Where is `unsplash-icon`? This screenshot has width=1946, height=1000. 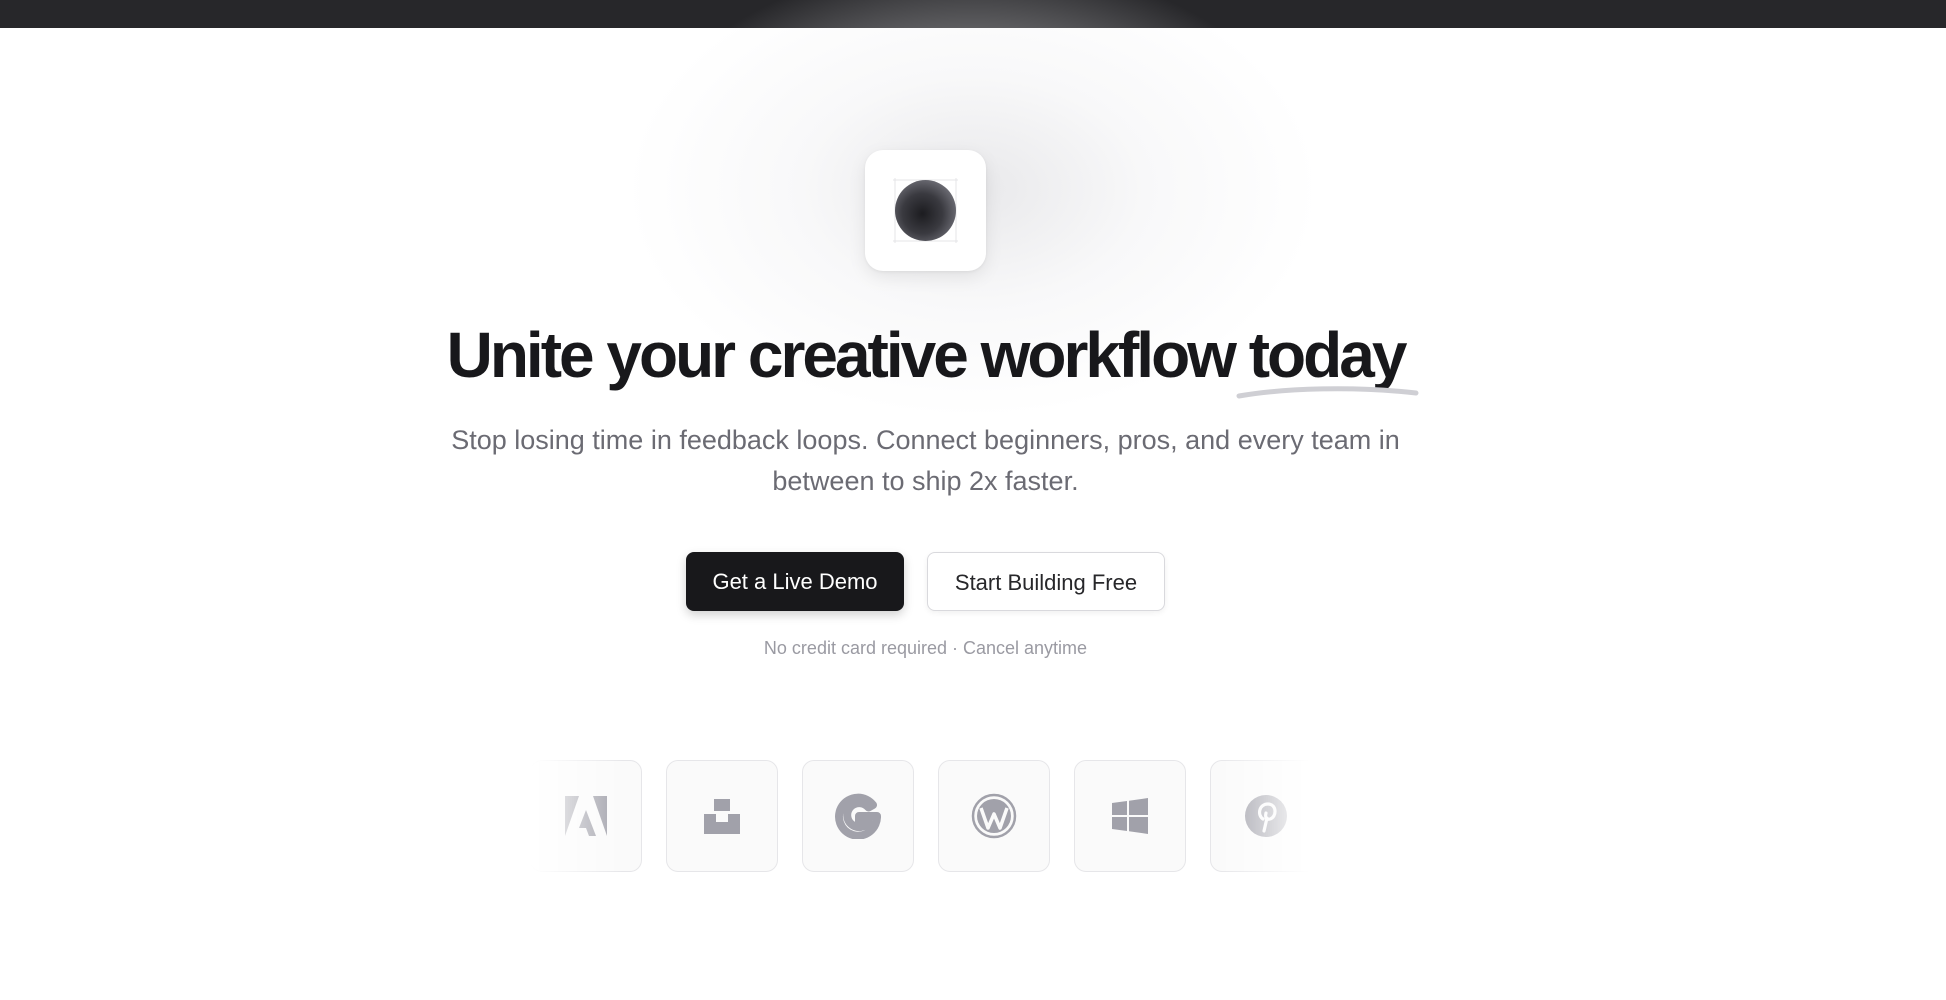
unsplash-icon is located at coordinates (722, 816).